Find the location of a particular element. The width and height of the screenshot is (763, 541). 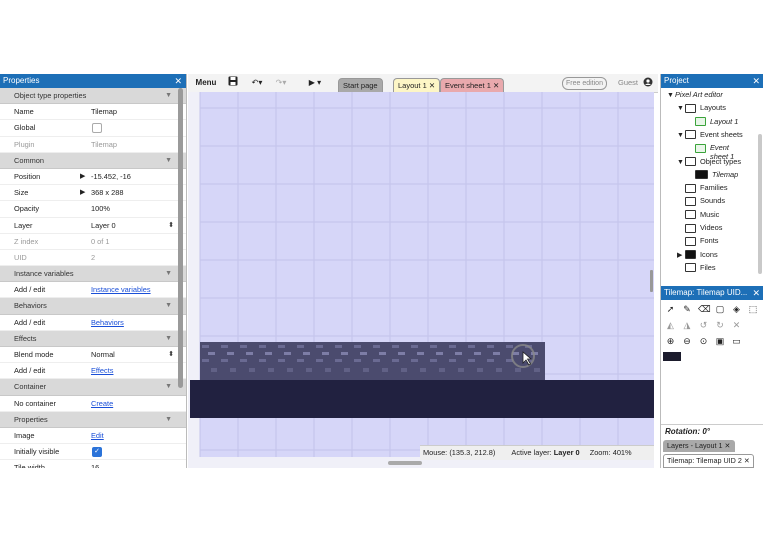

pointer-icon: ➚ is located at coordinates (670, 309).